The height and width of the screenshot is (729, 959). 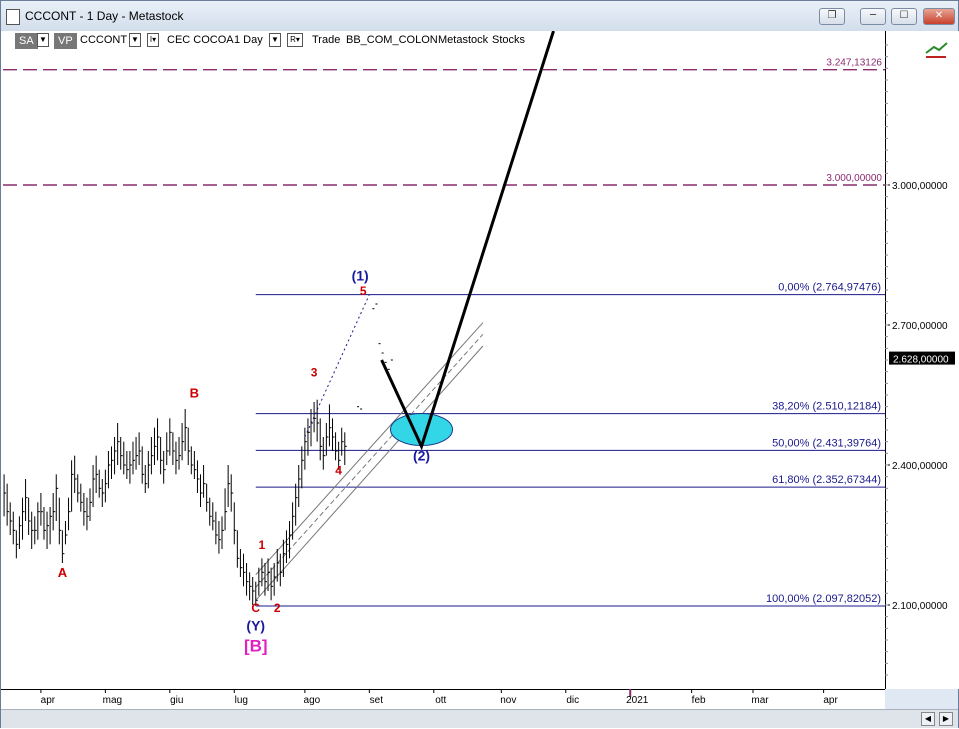 What do you see at coordinates (440, 700) in the screenshot?
I see `time-axis-label: ott` at bounding box center [440, 700].